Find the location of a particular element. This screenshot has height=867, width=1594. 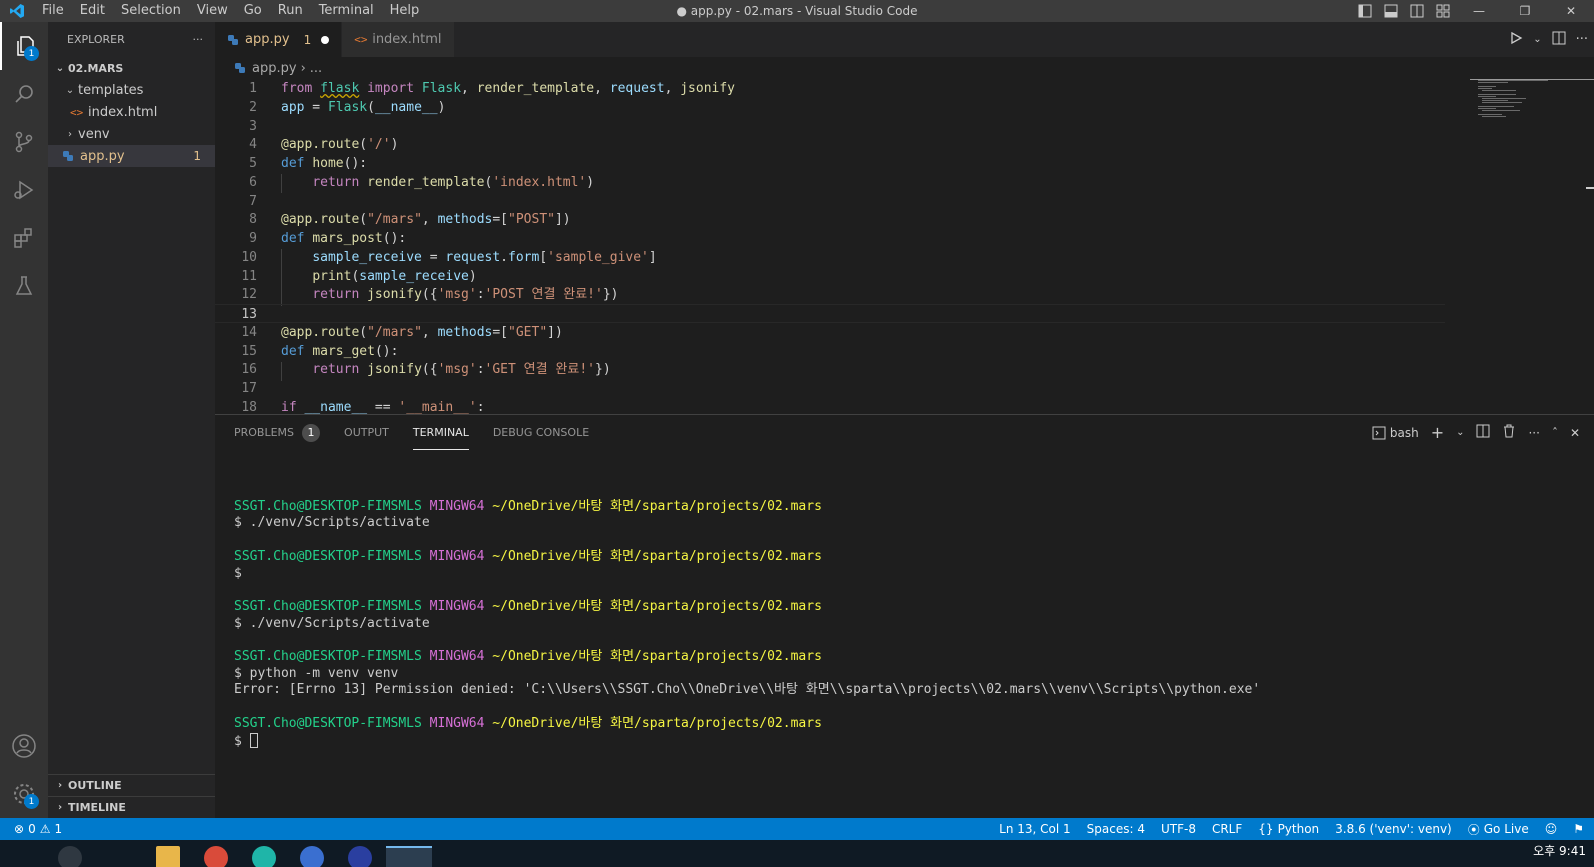

end-of-line: CRLF is located at coordinates (1227, 829).